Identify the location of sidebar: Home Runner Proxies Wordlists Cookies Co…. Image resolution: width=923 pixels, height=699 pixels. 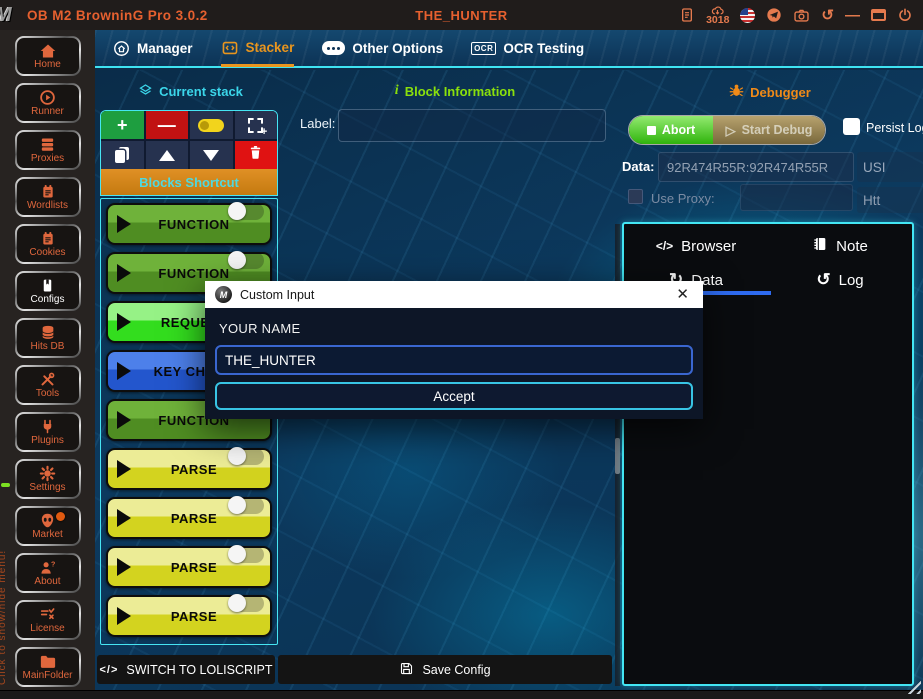
(47, 360).